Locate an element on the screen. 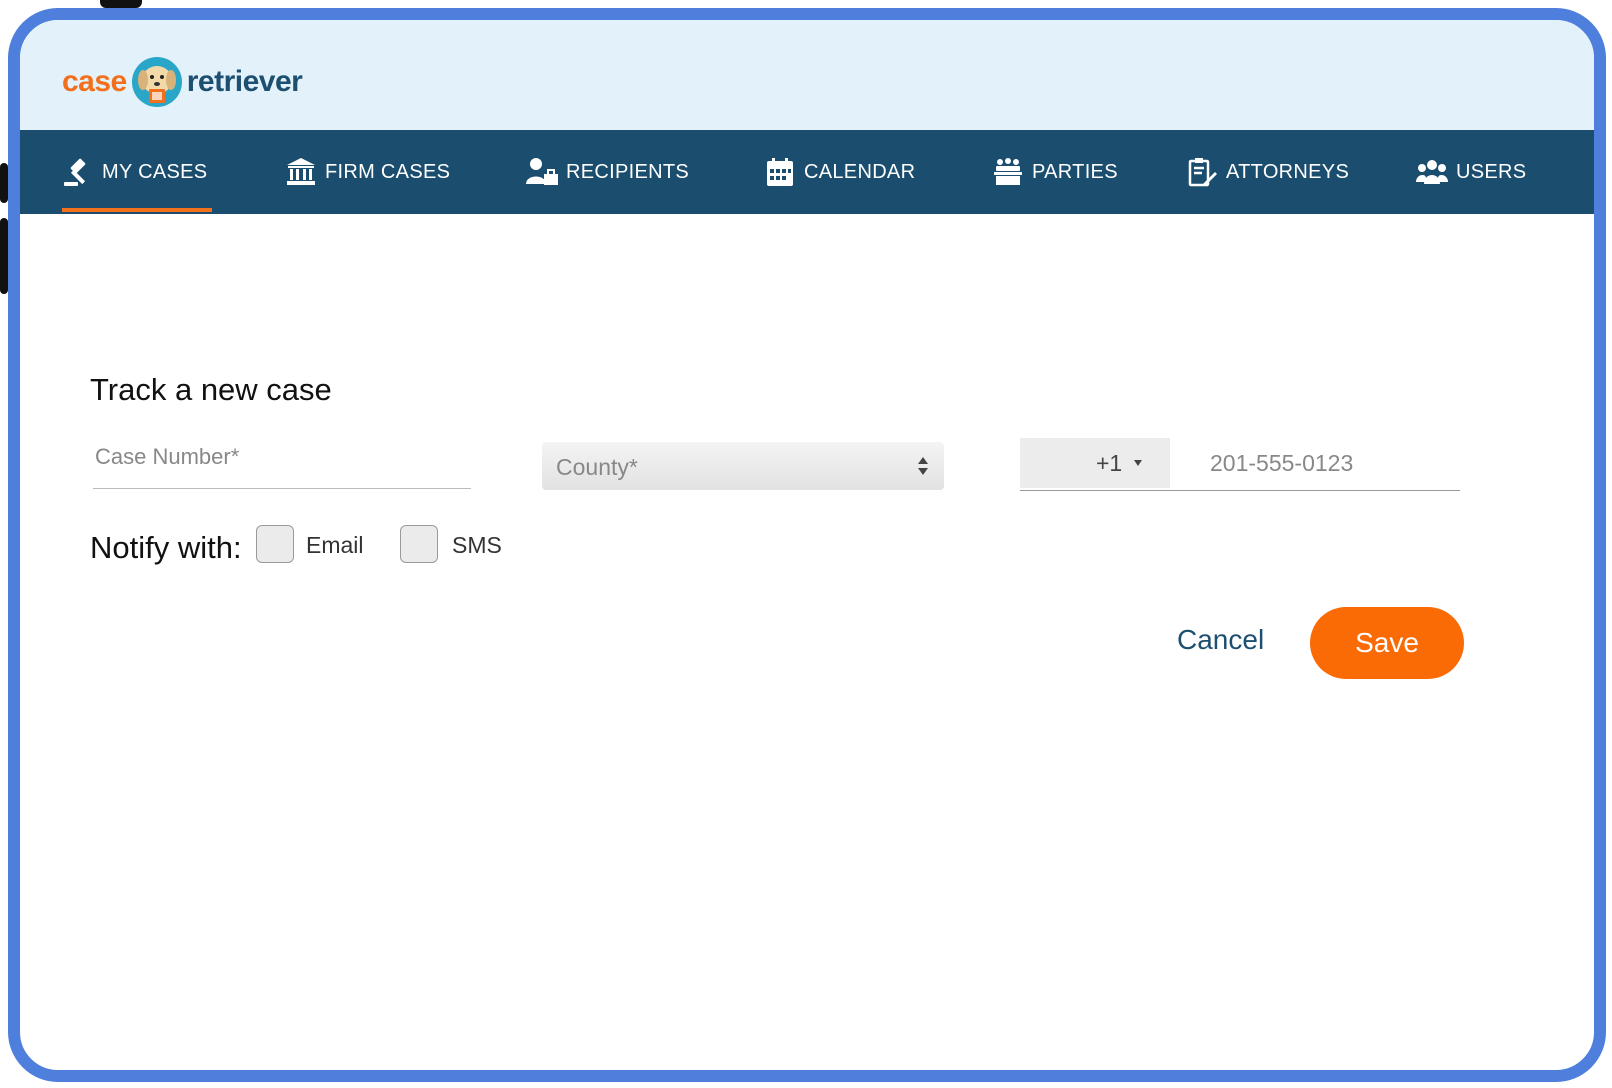 The height and width of the screenshot is (1088, 1612). nav-item-label: RECIPIENTS is located at coordinates (628, 171).